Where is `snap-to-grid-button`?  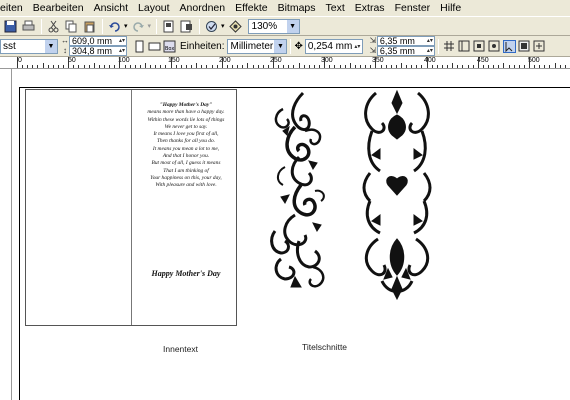 snap-to-grid-button is located at coordinates (449, 46).